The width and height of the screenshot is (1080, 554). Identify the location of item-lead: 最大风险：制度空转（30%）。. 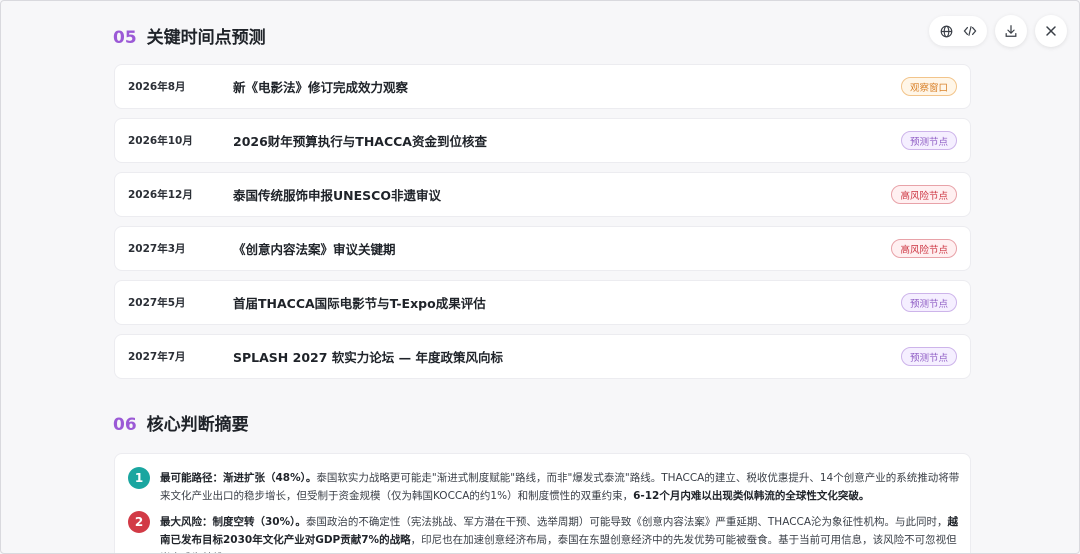
(233, 522).